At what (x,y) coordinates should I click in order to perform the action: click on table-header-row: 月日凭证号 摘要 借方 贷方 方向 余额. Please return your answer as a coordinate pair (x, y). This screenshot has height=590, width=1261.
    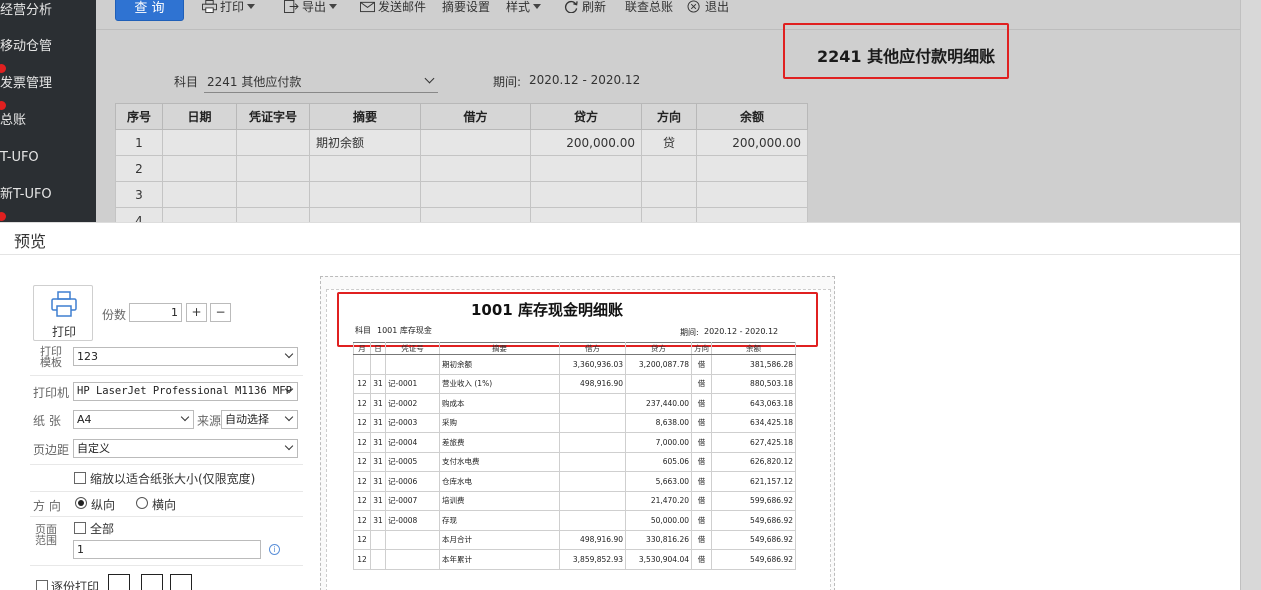
    Looking at the image, I should click on (574, 348).